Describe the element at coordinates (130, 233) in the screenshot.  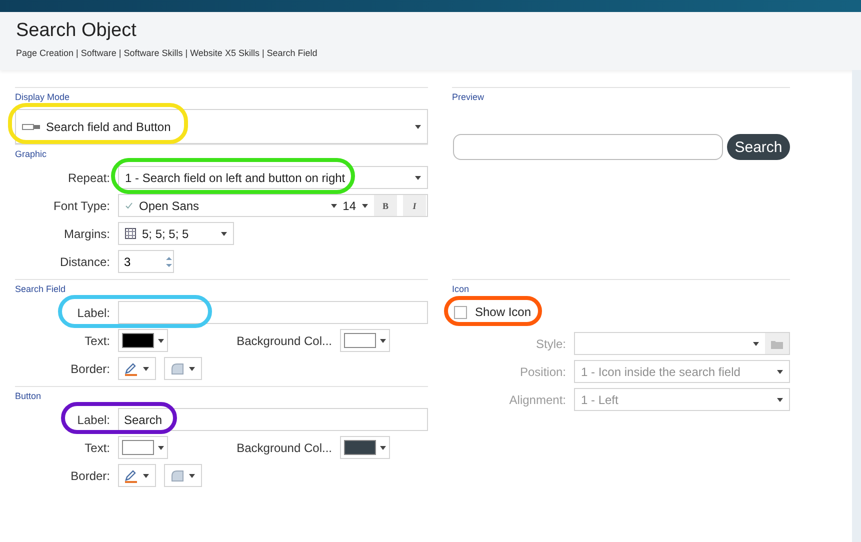
I see `grid-icon` at that location.